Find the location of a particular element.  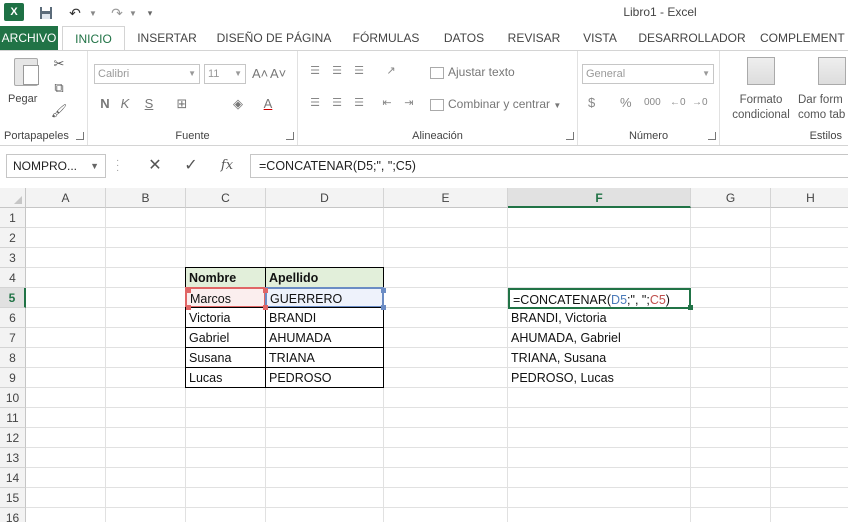

cell-e11 is located at coordinates (446, 418).